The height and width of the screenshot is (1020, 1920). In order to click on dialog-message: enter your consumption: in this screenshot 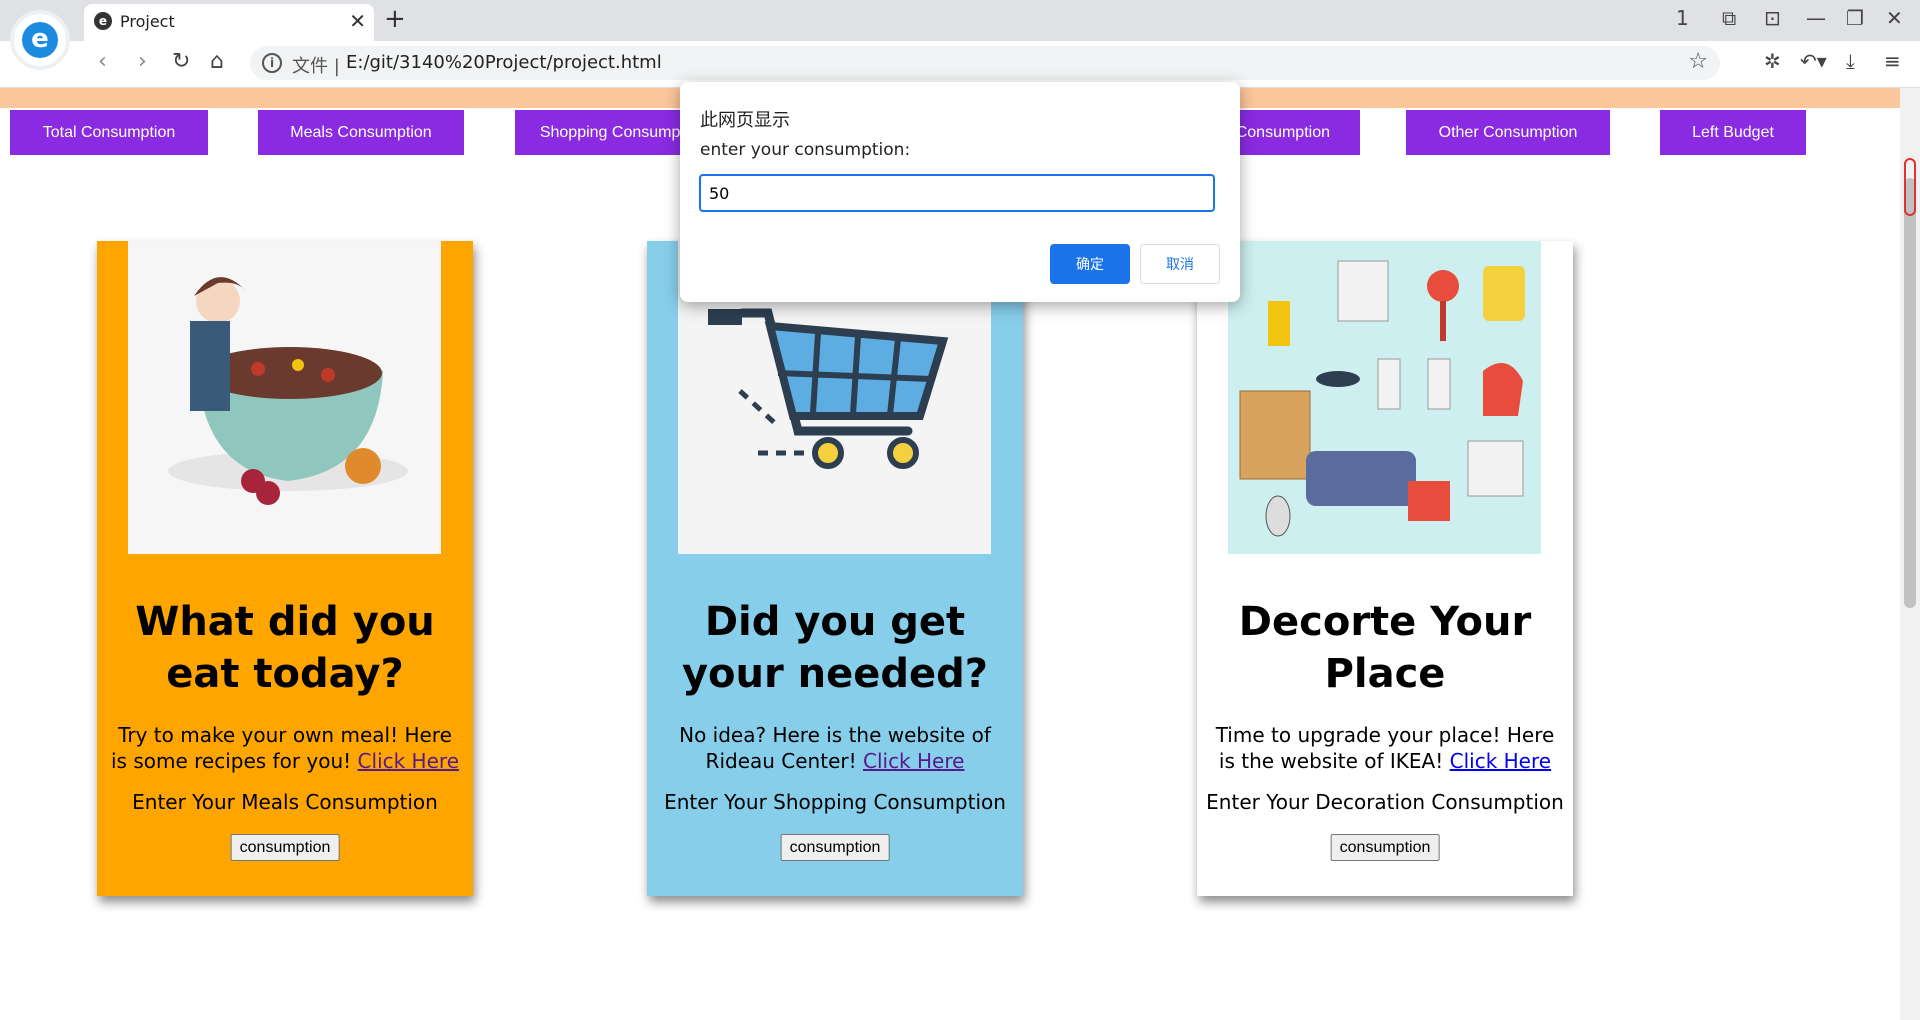, I will do `click(805, 150)`.